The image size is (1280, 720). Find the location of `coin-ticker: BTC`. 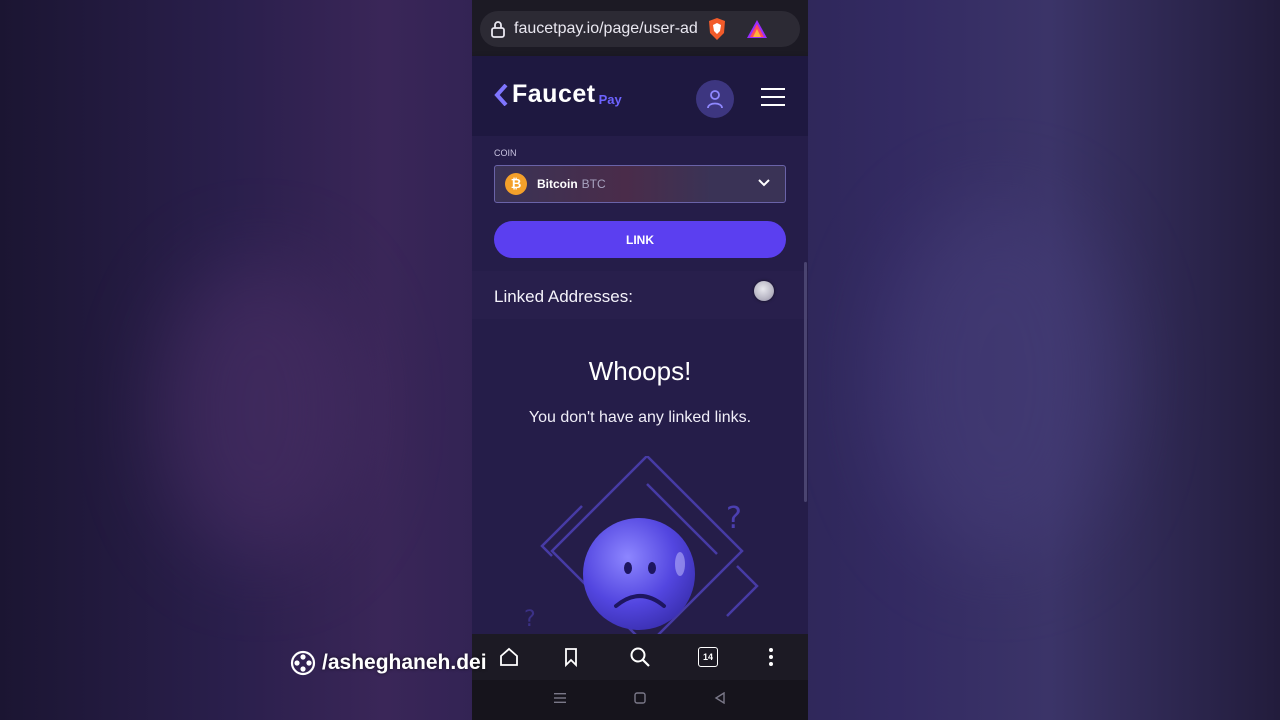

coin-ticker: BTC is located at coordinates (593, 184).